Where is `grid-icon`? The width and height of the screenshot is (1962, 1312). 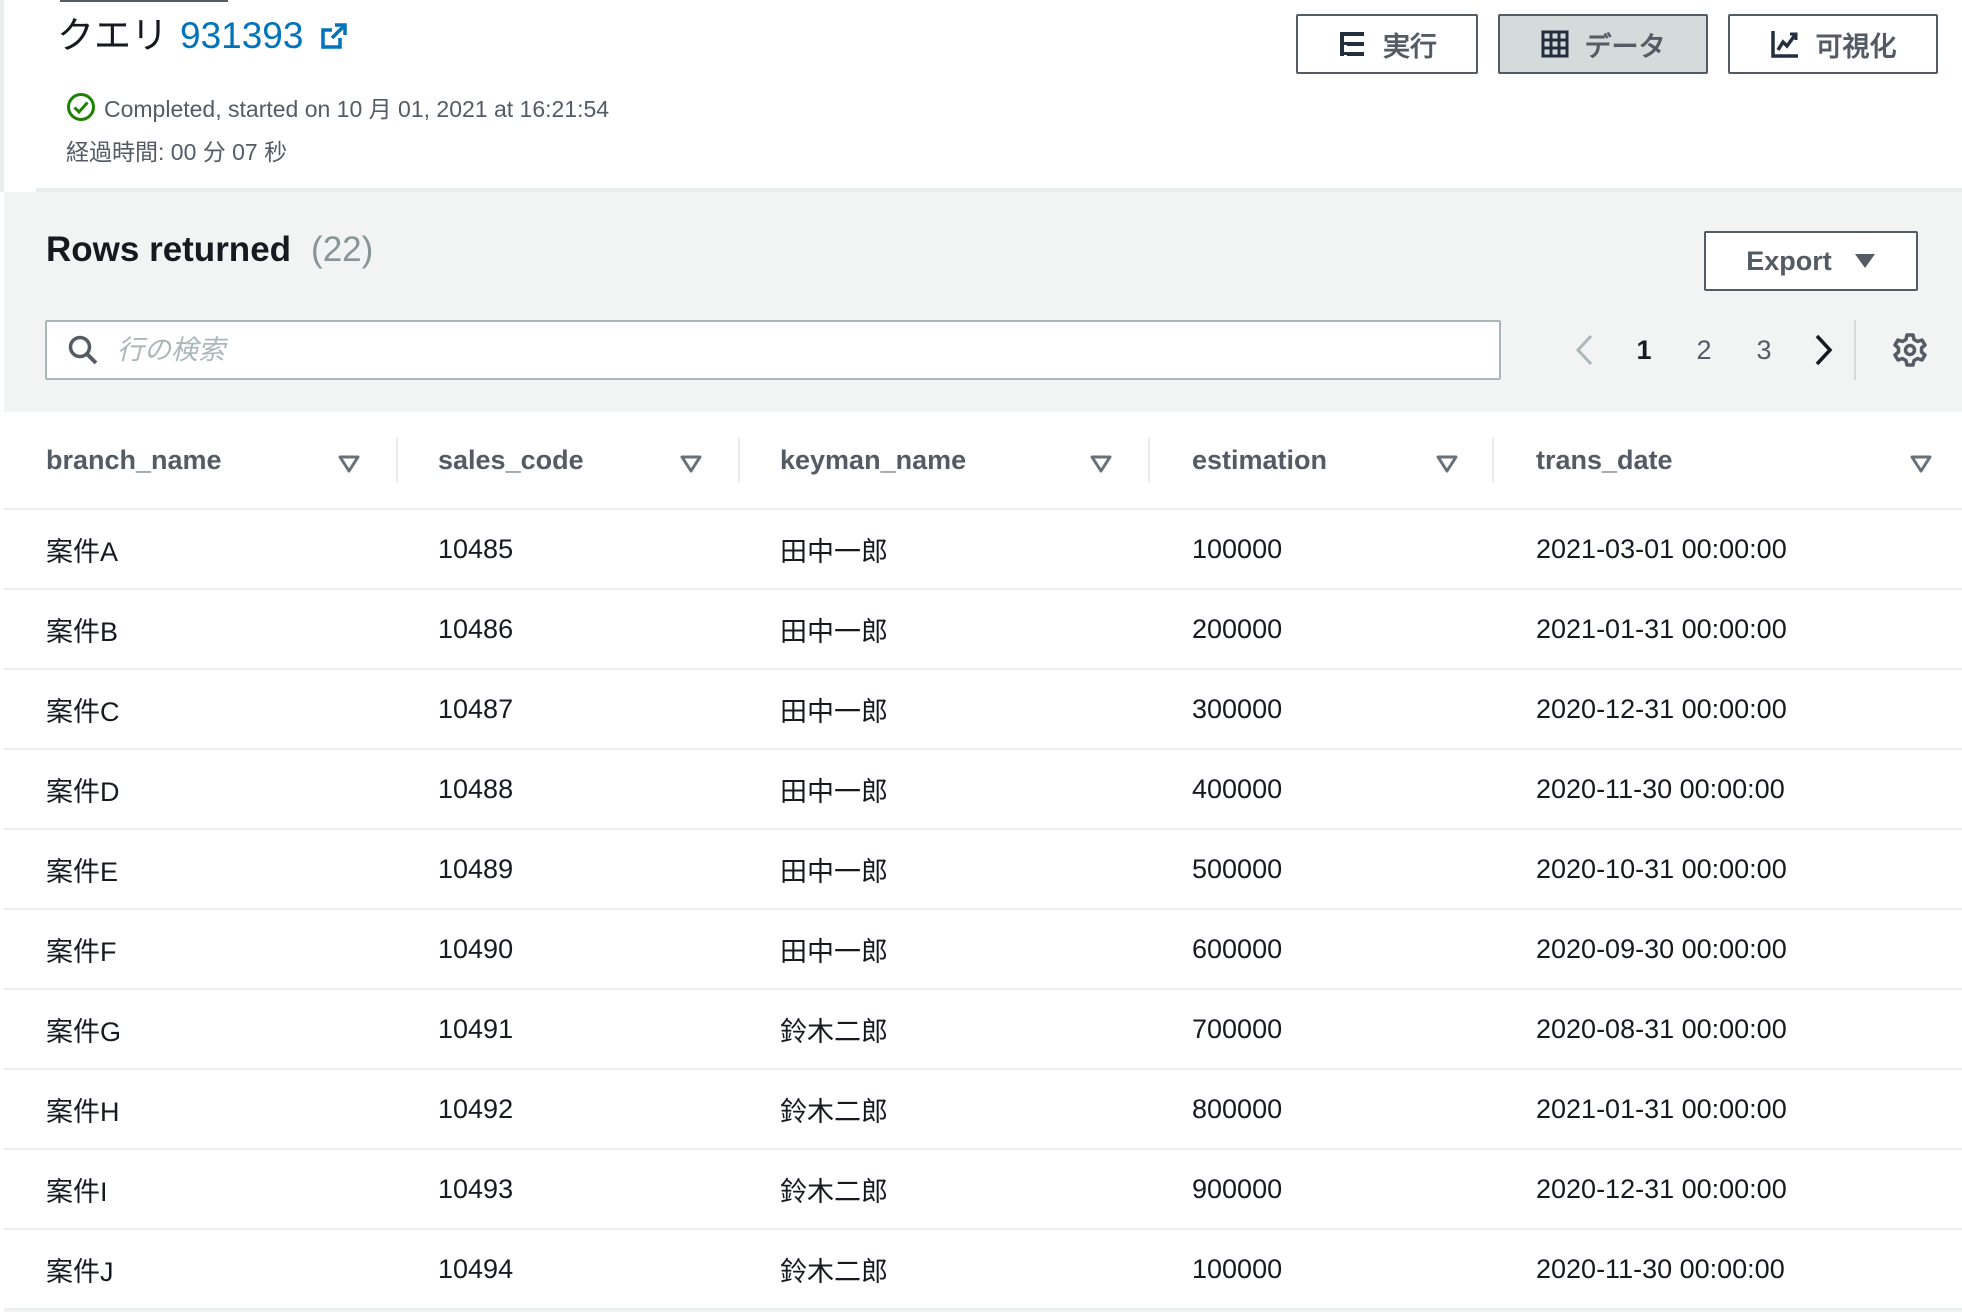
grid-icon is located at coordinates (1555, 44).